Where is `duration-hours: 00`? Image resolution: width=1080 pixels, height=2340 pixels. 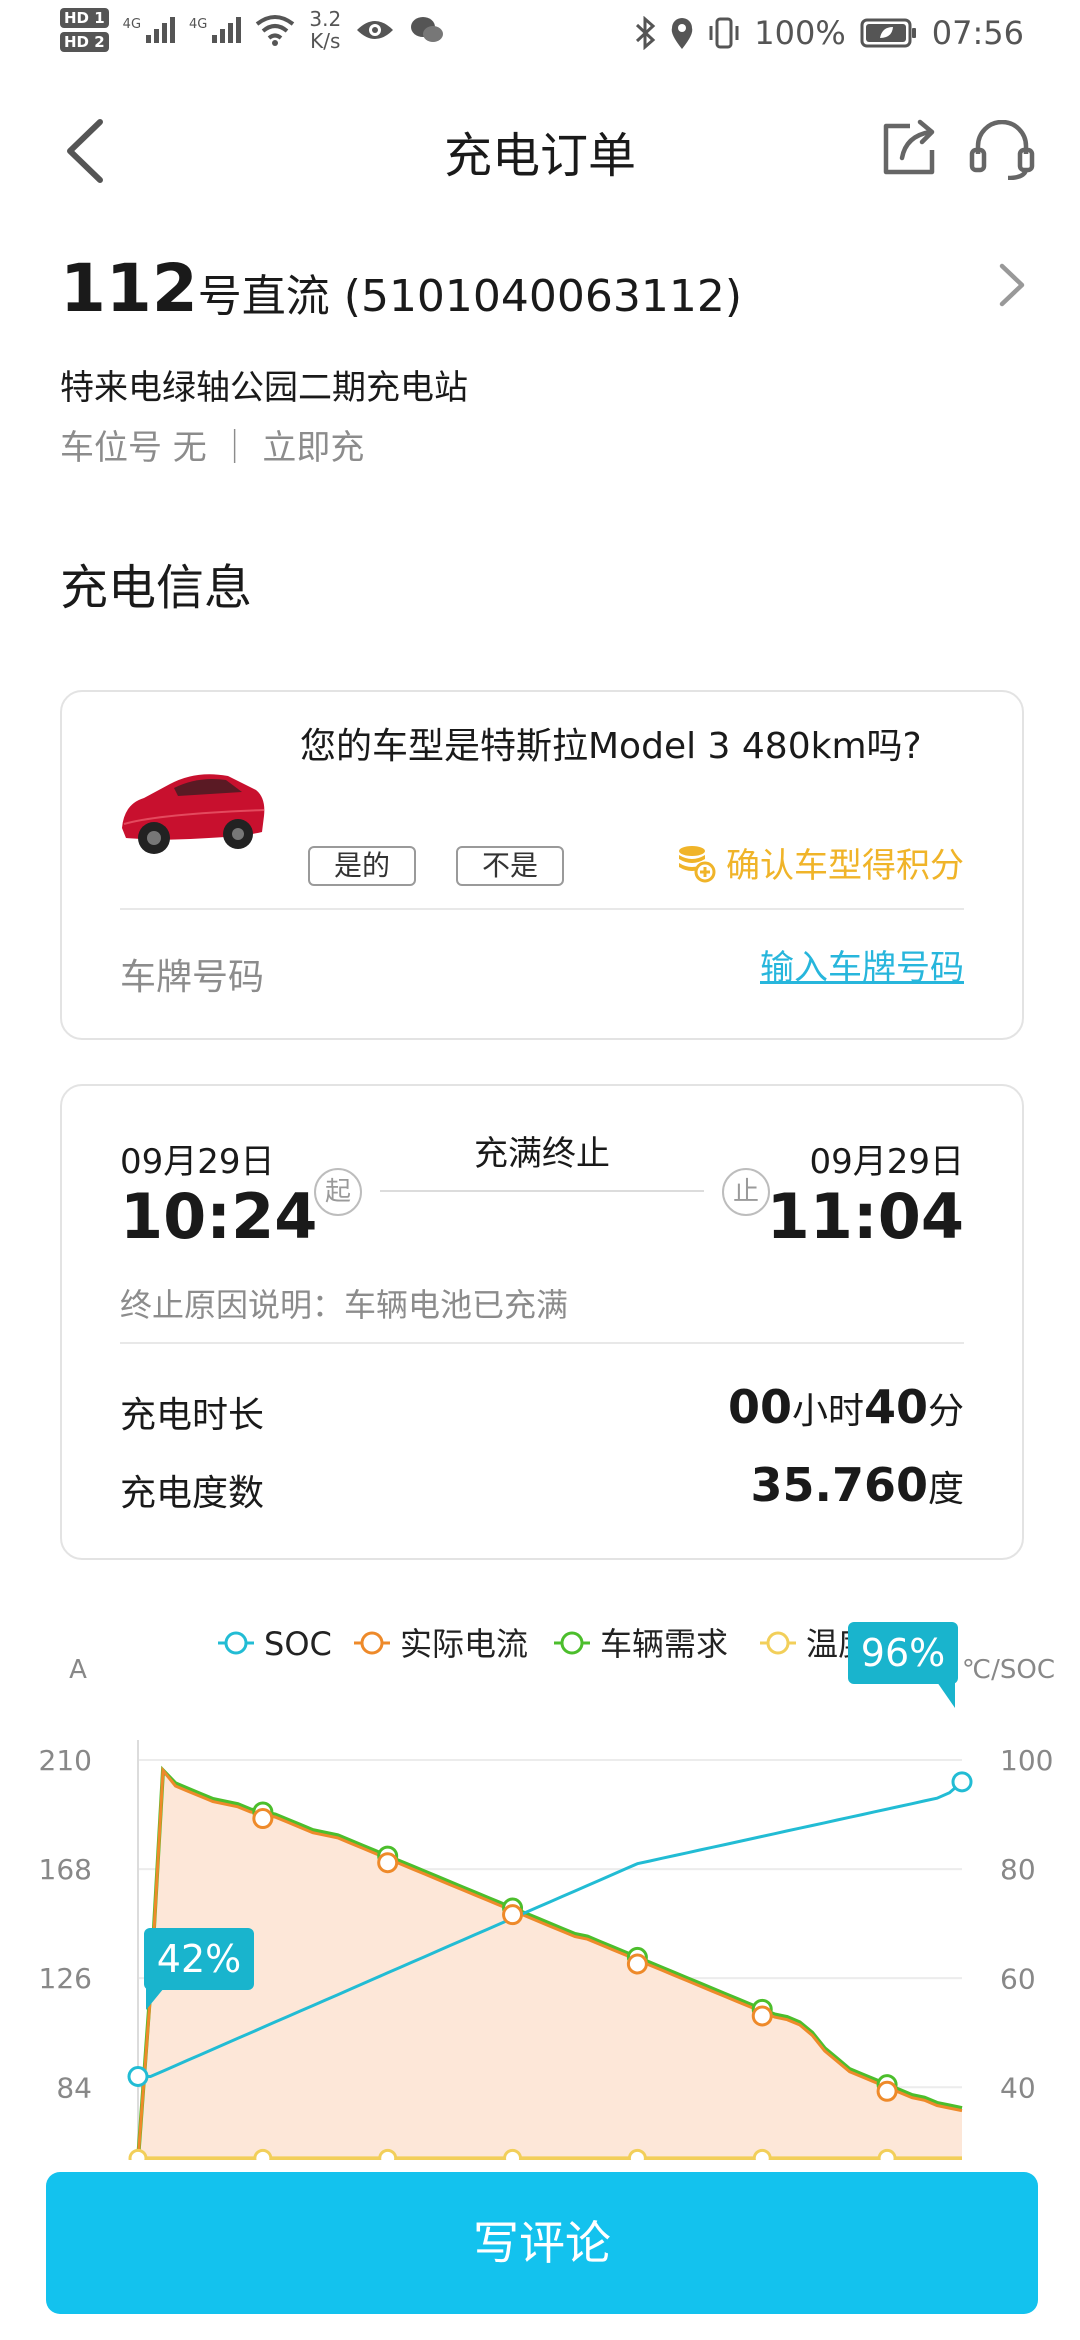
duration-hours: 00 is located at coordinates (759, 1407).